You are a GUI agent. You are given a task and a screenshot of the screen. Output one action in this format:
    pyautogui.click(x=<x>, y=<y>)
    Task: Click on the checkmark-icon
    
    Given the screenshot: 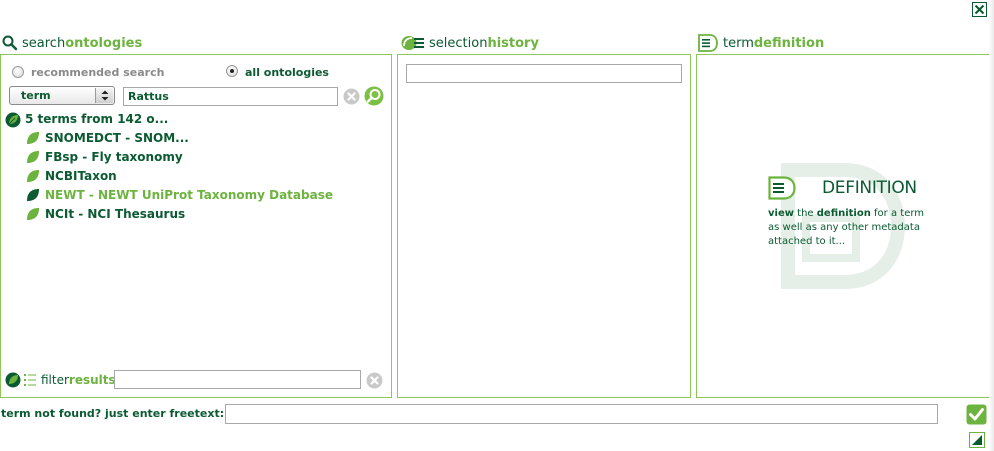 What is the action you would take?
    pyautogui.click(x=976, y=414)
    